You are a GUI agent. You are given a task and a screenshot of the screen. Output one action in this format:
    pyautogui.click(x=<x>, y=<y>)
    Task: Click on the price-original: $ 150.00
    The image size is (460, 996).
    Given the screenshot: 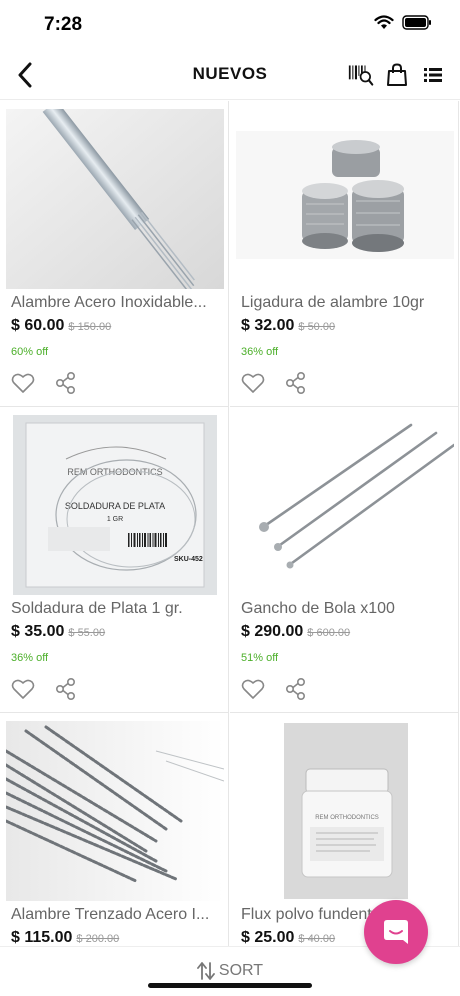 What is the action you would take?
    pyautogui.click(x=90, y=327)
    